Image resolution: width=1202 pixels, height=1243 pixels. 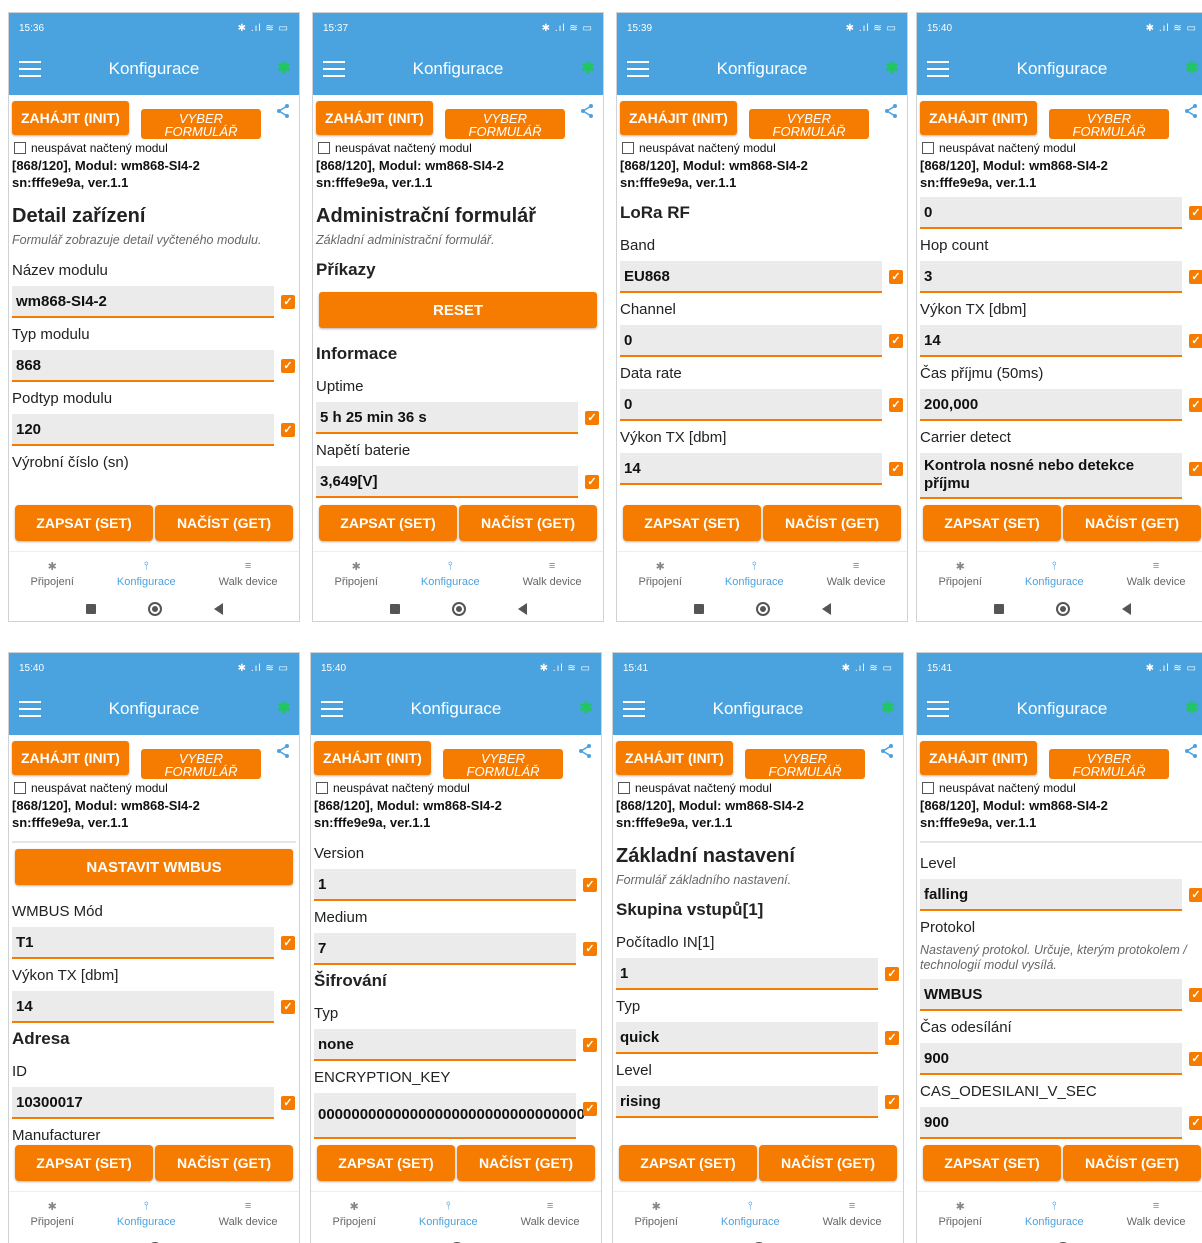 I want to click on value-field: EU868 ✓, so click(x=761, y=277).